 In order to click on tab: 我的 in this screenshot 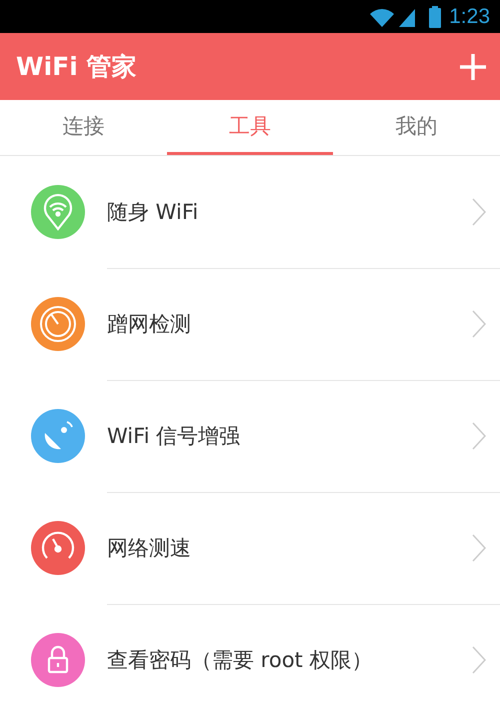, I will do `click(416, 127)`.